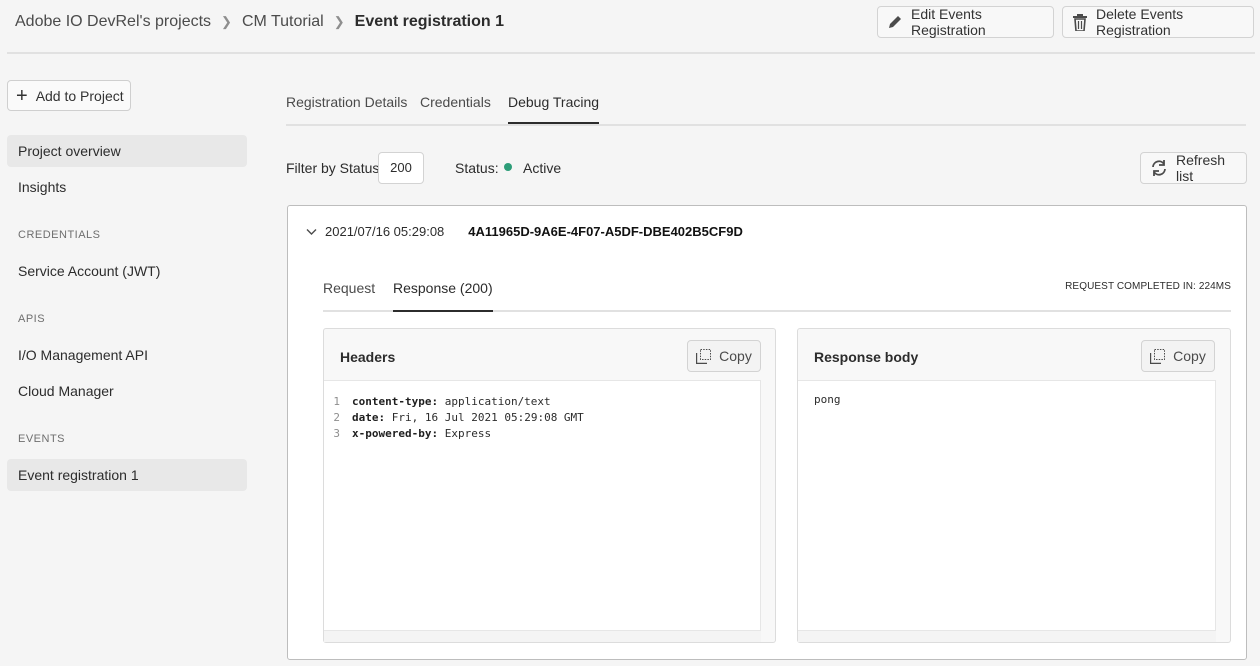 This screenshot has height=666, width=1260. I want to click on status-filter-input: 200, so click(401, 168).